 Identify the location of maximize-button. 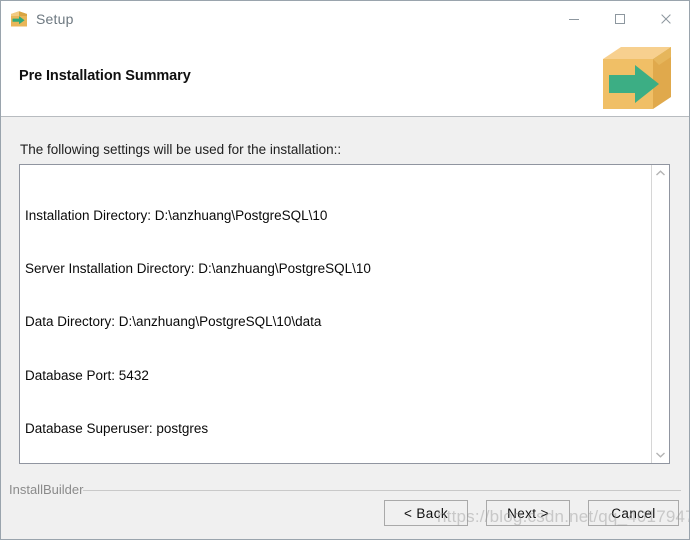
(620, 19).